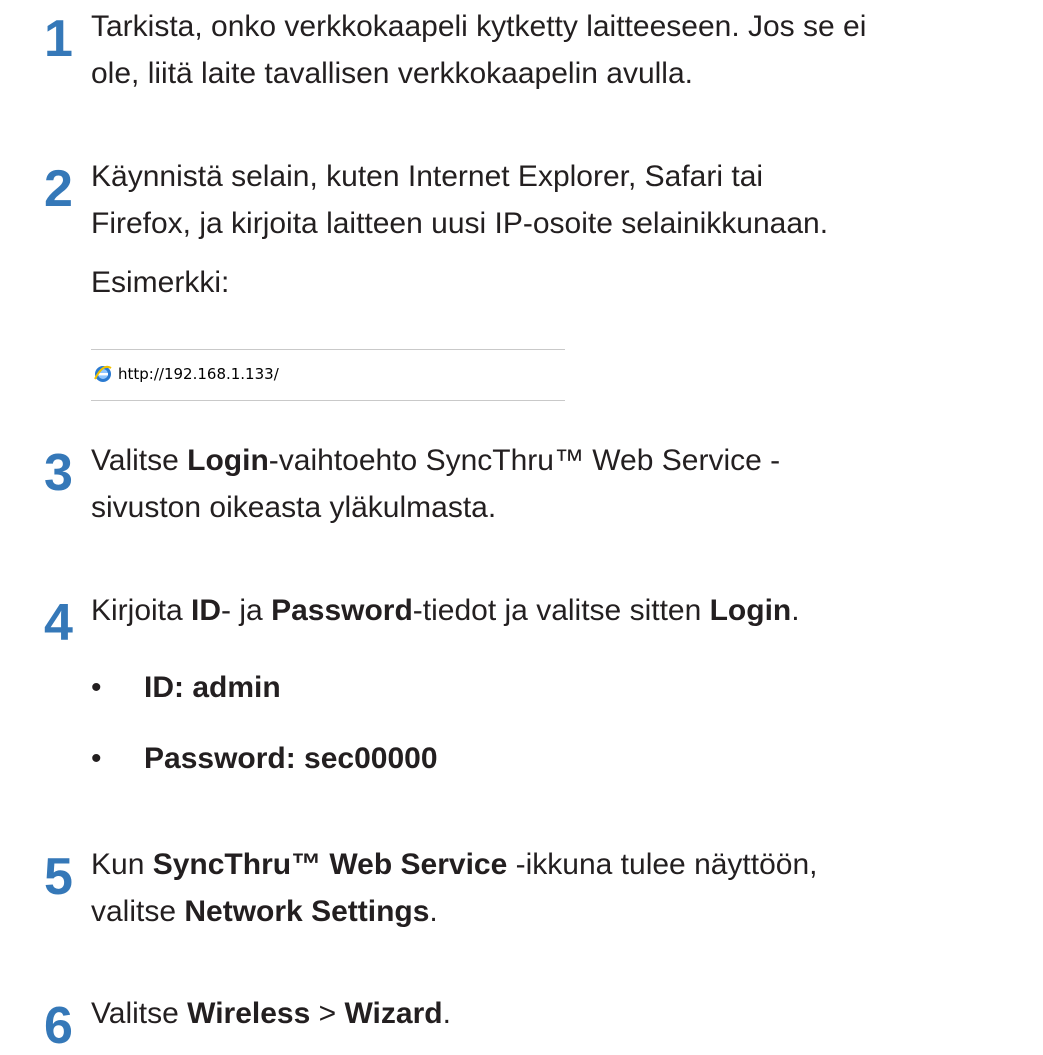 The width and height of the screenshot is (1043, 1055). I want to click on step-number: 2, so click(58, 189).